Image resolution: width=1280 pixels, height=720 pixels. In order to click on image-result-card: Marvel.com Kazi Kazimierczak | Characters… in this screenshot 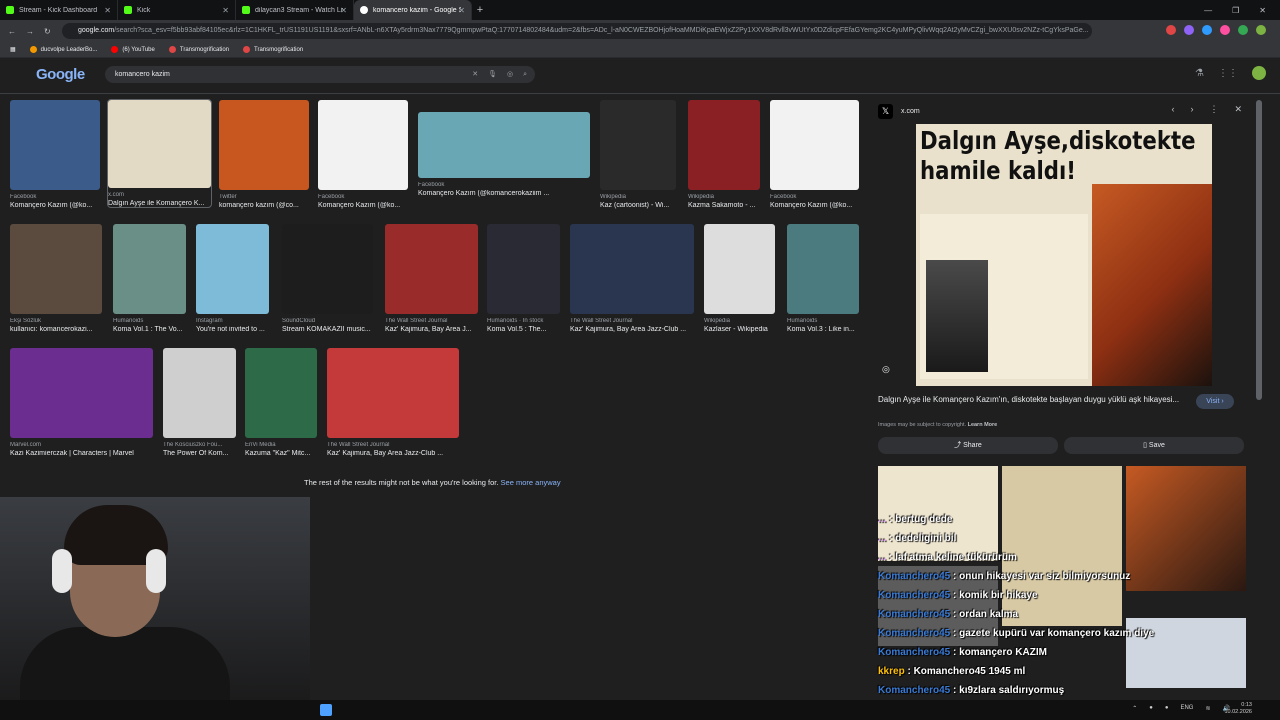, I will do `click(81, 402)`.